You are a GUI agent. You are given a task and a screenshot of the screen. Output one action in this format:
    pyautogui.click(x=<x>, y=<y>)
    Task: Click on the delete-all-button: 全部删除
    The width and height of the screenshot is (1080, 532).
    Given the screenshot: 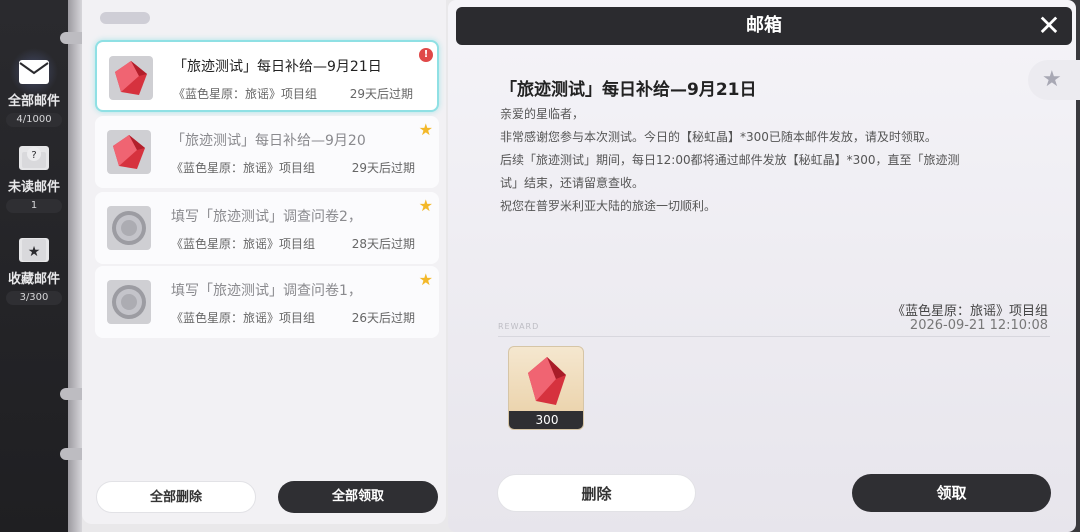 What is the action you would take?
    pyautogui.click(x=176, y=497)
    